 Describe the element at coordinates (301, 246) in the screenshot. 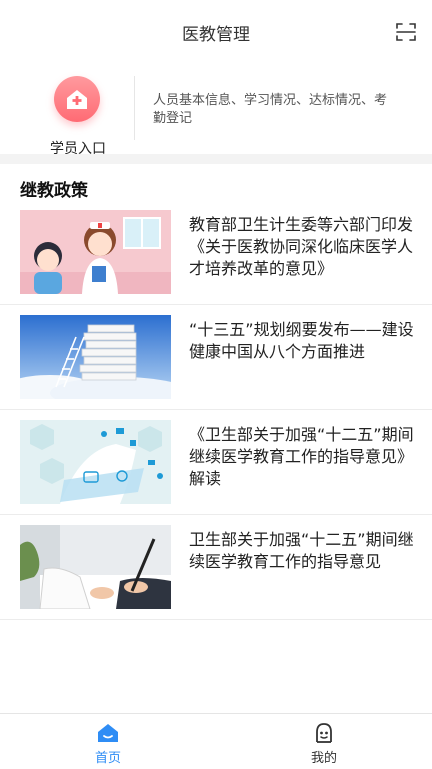

I see `news-title: 教育部卫生计生委等六部门印发《关于医教协同深化临床医学人才培养改革的意见》` at that location.